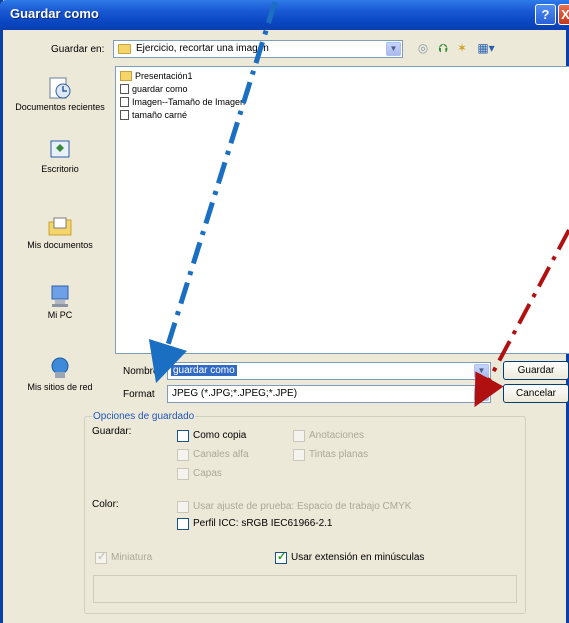 The height and width of the screenshot is (623, 569). Describe the element at coordinates (486, 48) in the screenshot. I see `views-menu-icon: ▦▾` at that location.